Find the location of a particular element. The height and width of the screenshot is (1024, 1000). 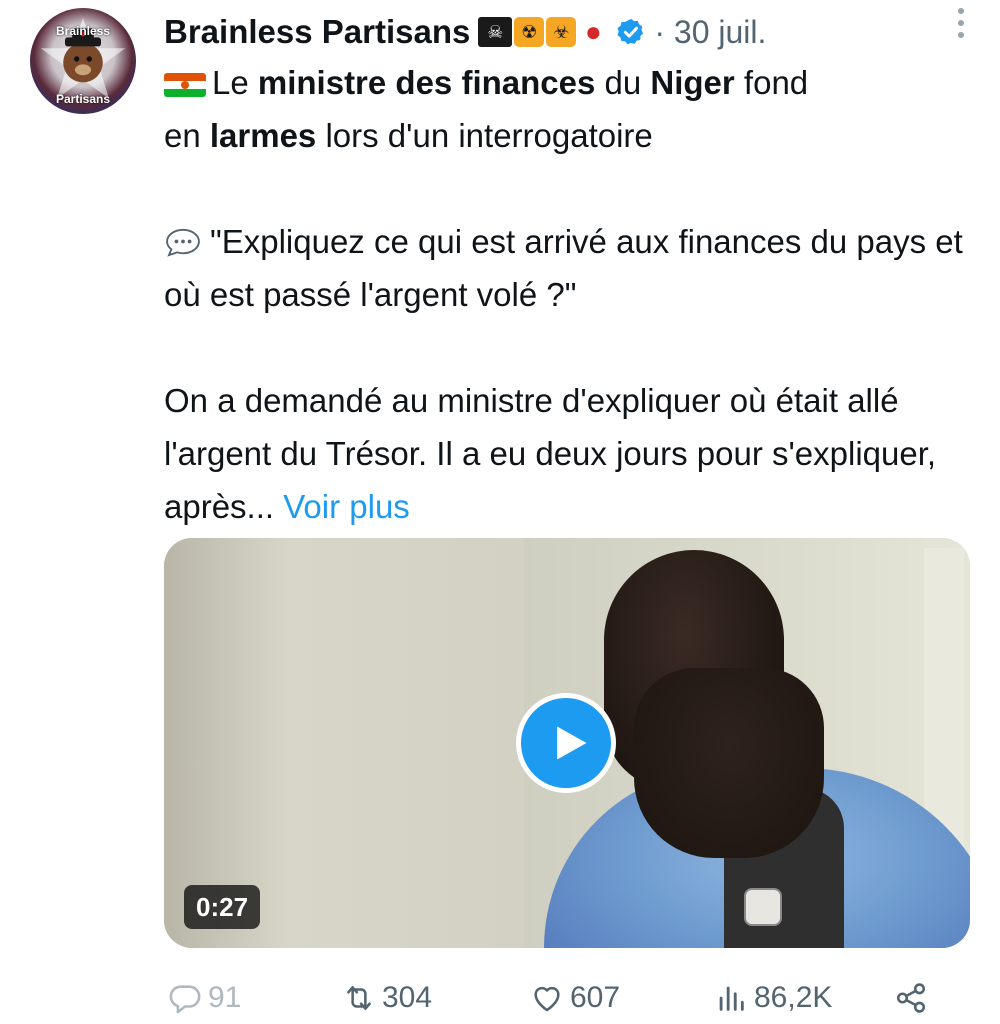

heart-icon is located at coordinates (547, 999).